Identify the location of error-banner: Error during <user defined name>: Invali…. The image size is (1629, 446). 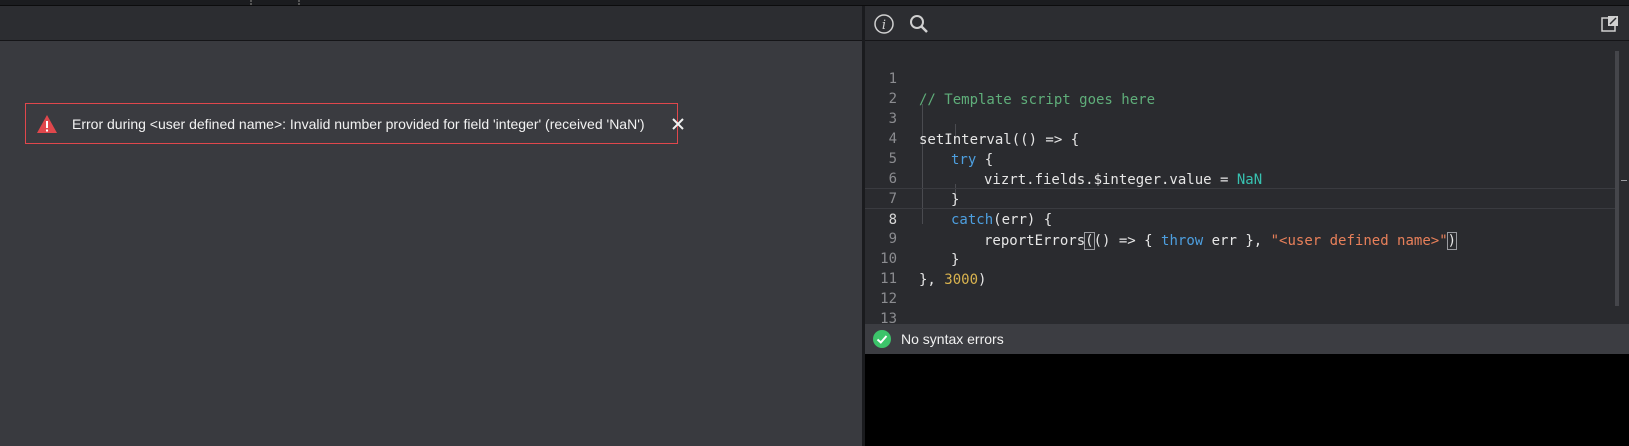
(354, 123).